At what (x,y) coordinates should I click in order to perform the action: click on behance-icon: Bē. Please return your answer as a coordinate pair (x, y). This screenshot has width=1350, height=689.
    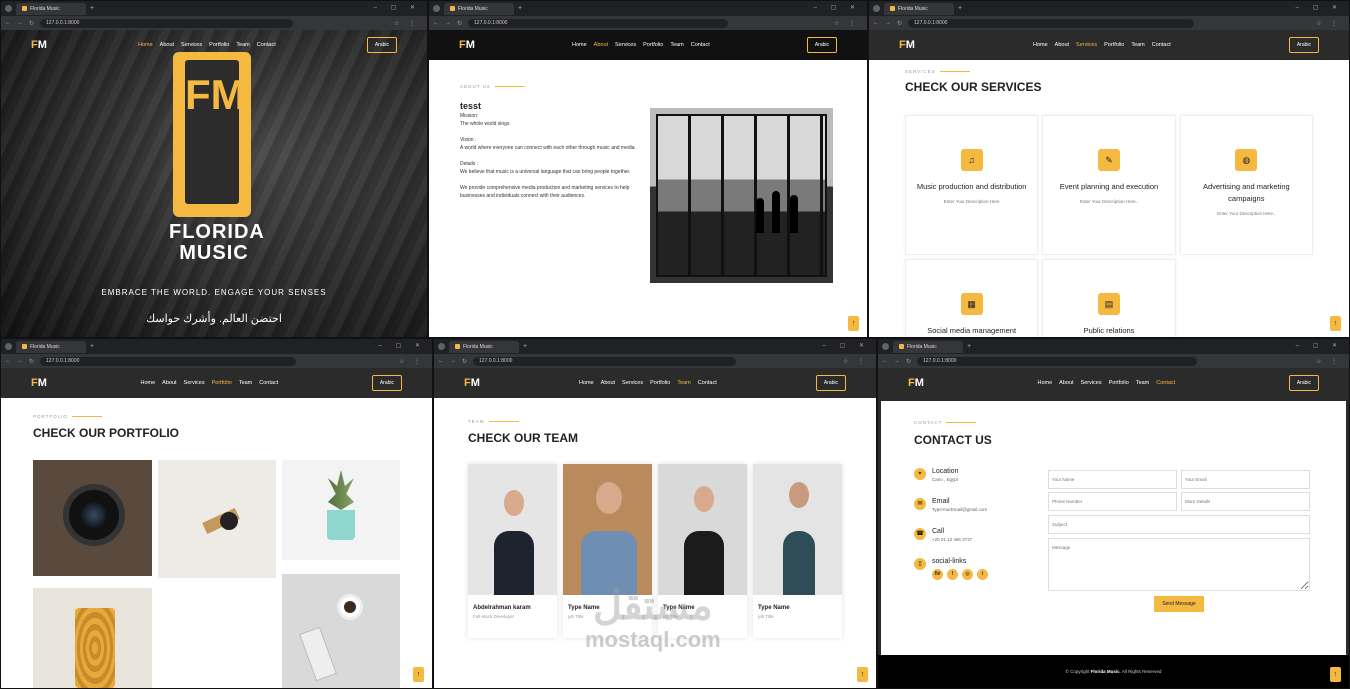
    Looking at the image, I should click on (937, 574).